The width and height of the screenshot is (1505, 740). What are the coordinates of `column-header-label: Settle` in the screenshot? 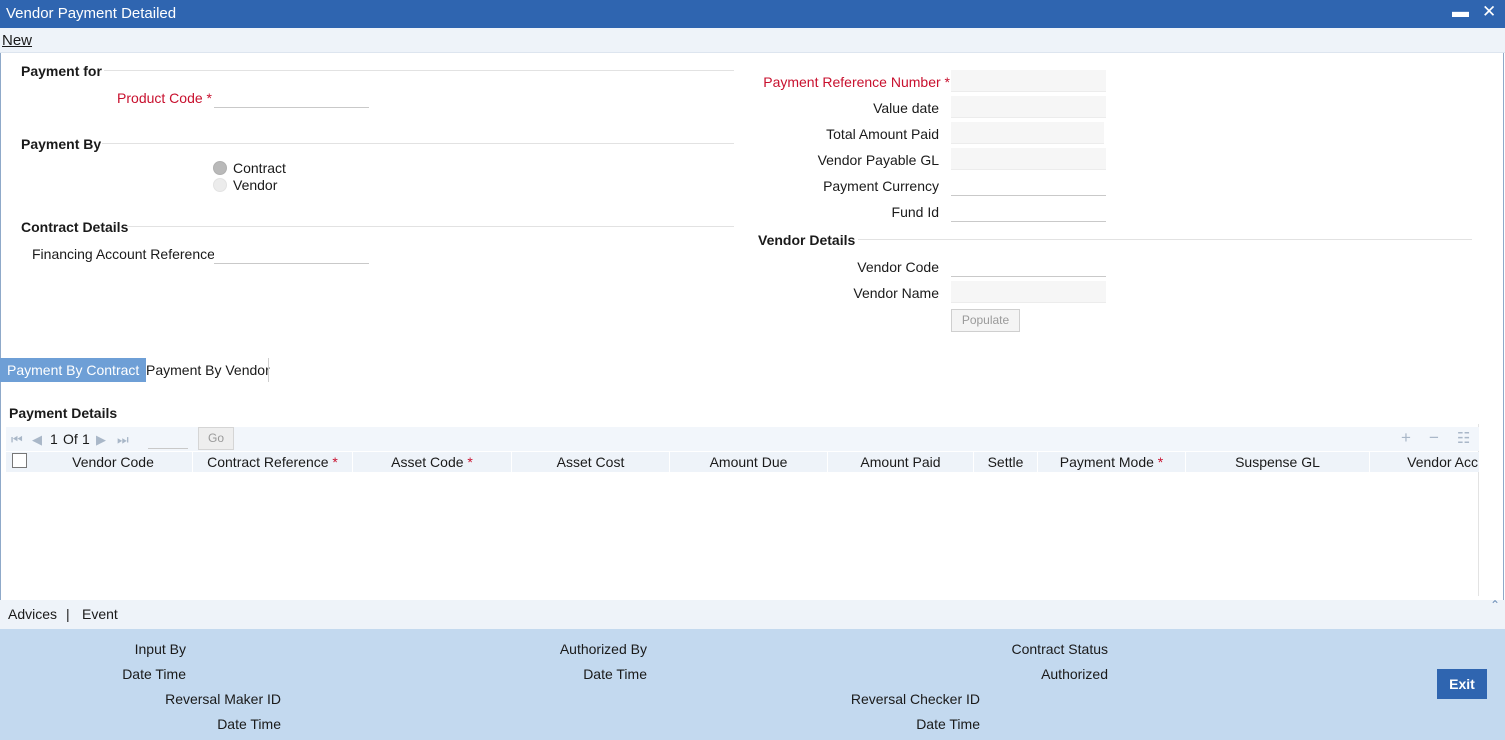 It's located at (1005, 462).